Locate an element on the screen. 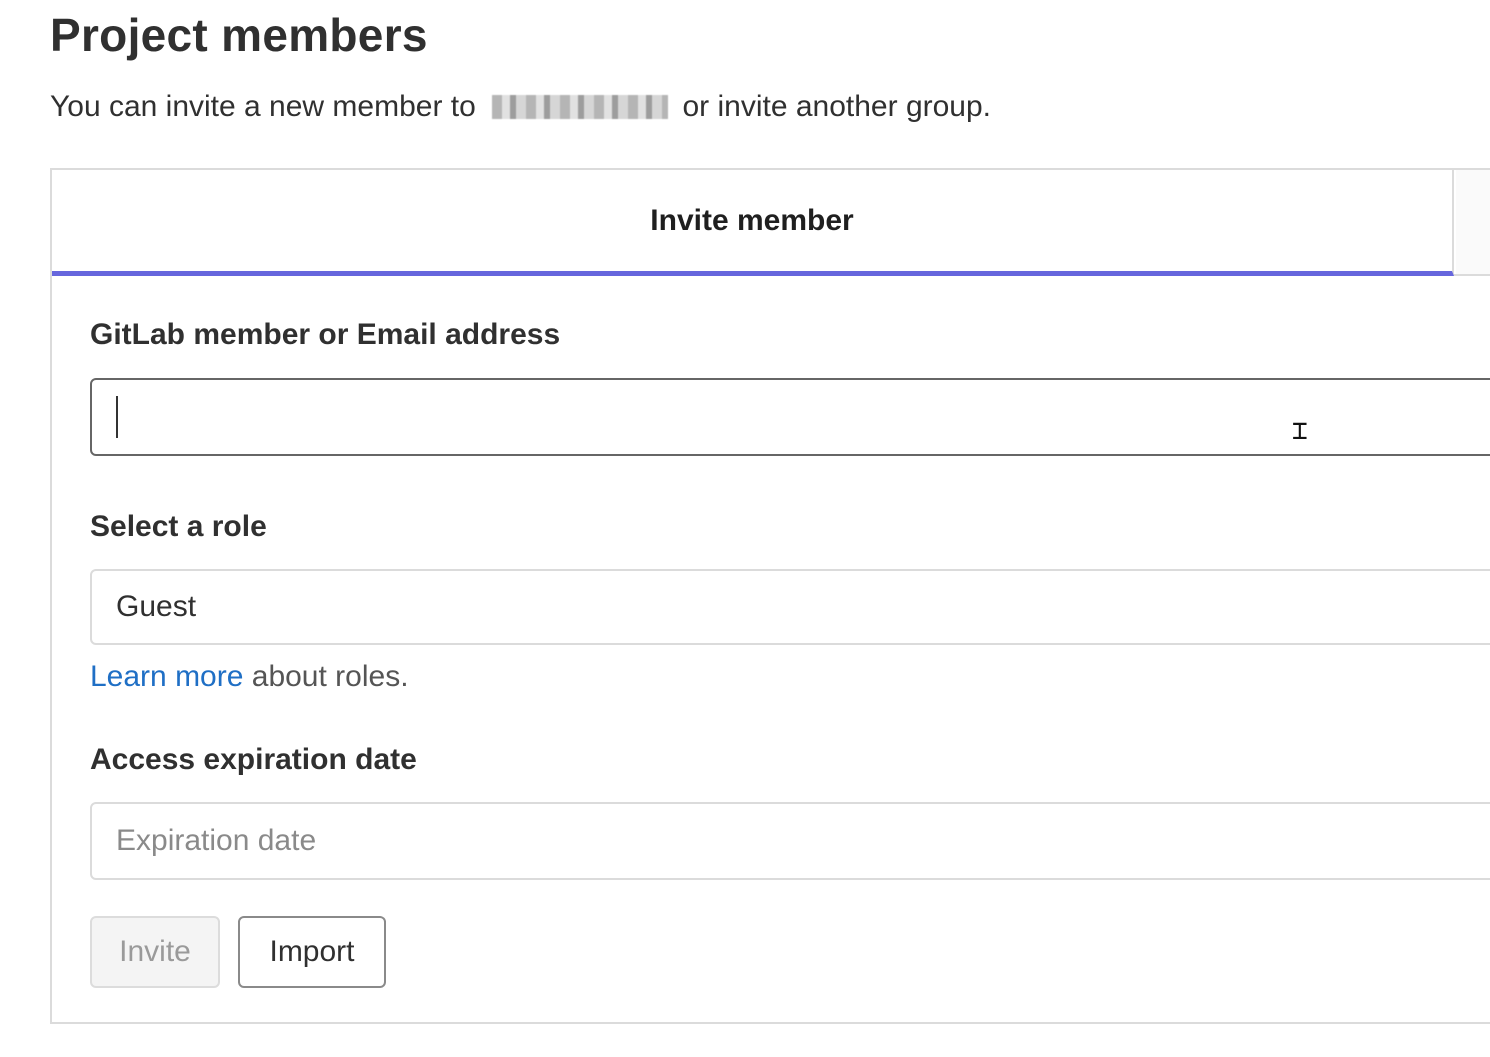  roles-help-rest: about roles. is located at coordinates (326, 676).